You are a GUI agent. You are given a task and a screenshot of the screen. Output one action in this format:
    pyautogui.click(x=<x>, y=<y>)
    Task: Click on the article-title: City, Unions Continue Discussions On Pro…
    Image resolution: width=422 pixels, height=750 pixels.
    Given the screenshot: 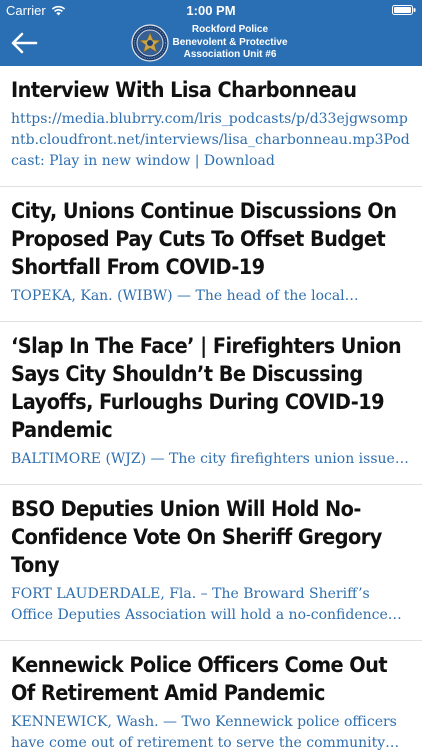 What is the action you would take?
    pyautogui.click(x=213, y=239)
    